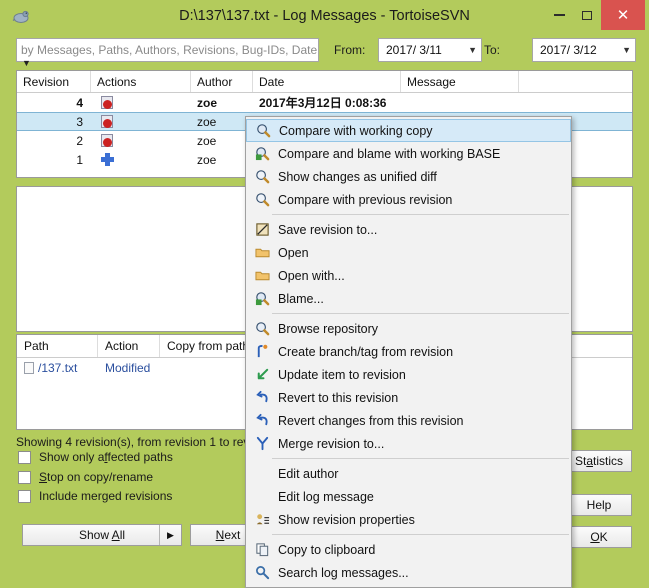  I want to click on statistics-button: Statistics, so click(599, 461).